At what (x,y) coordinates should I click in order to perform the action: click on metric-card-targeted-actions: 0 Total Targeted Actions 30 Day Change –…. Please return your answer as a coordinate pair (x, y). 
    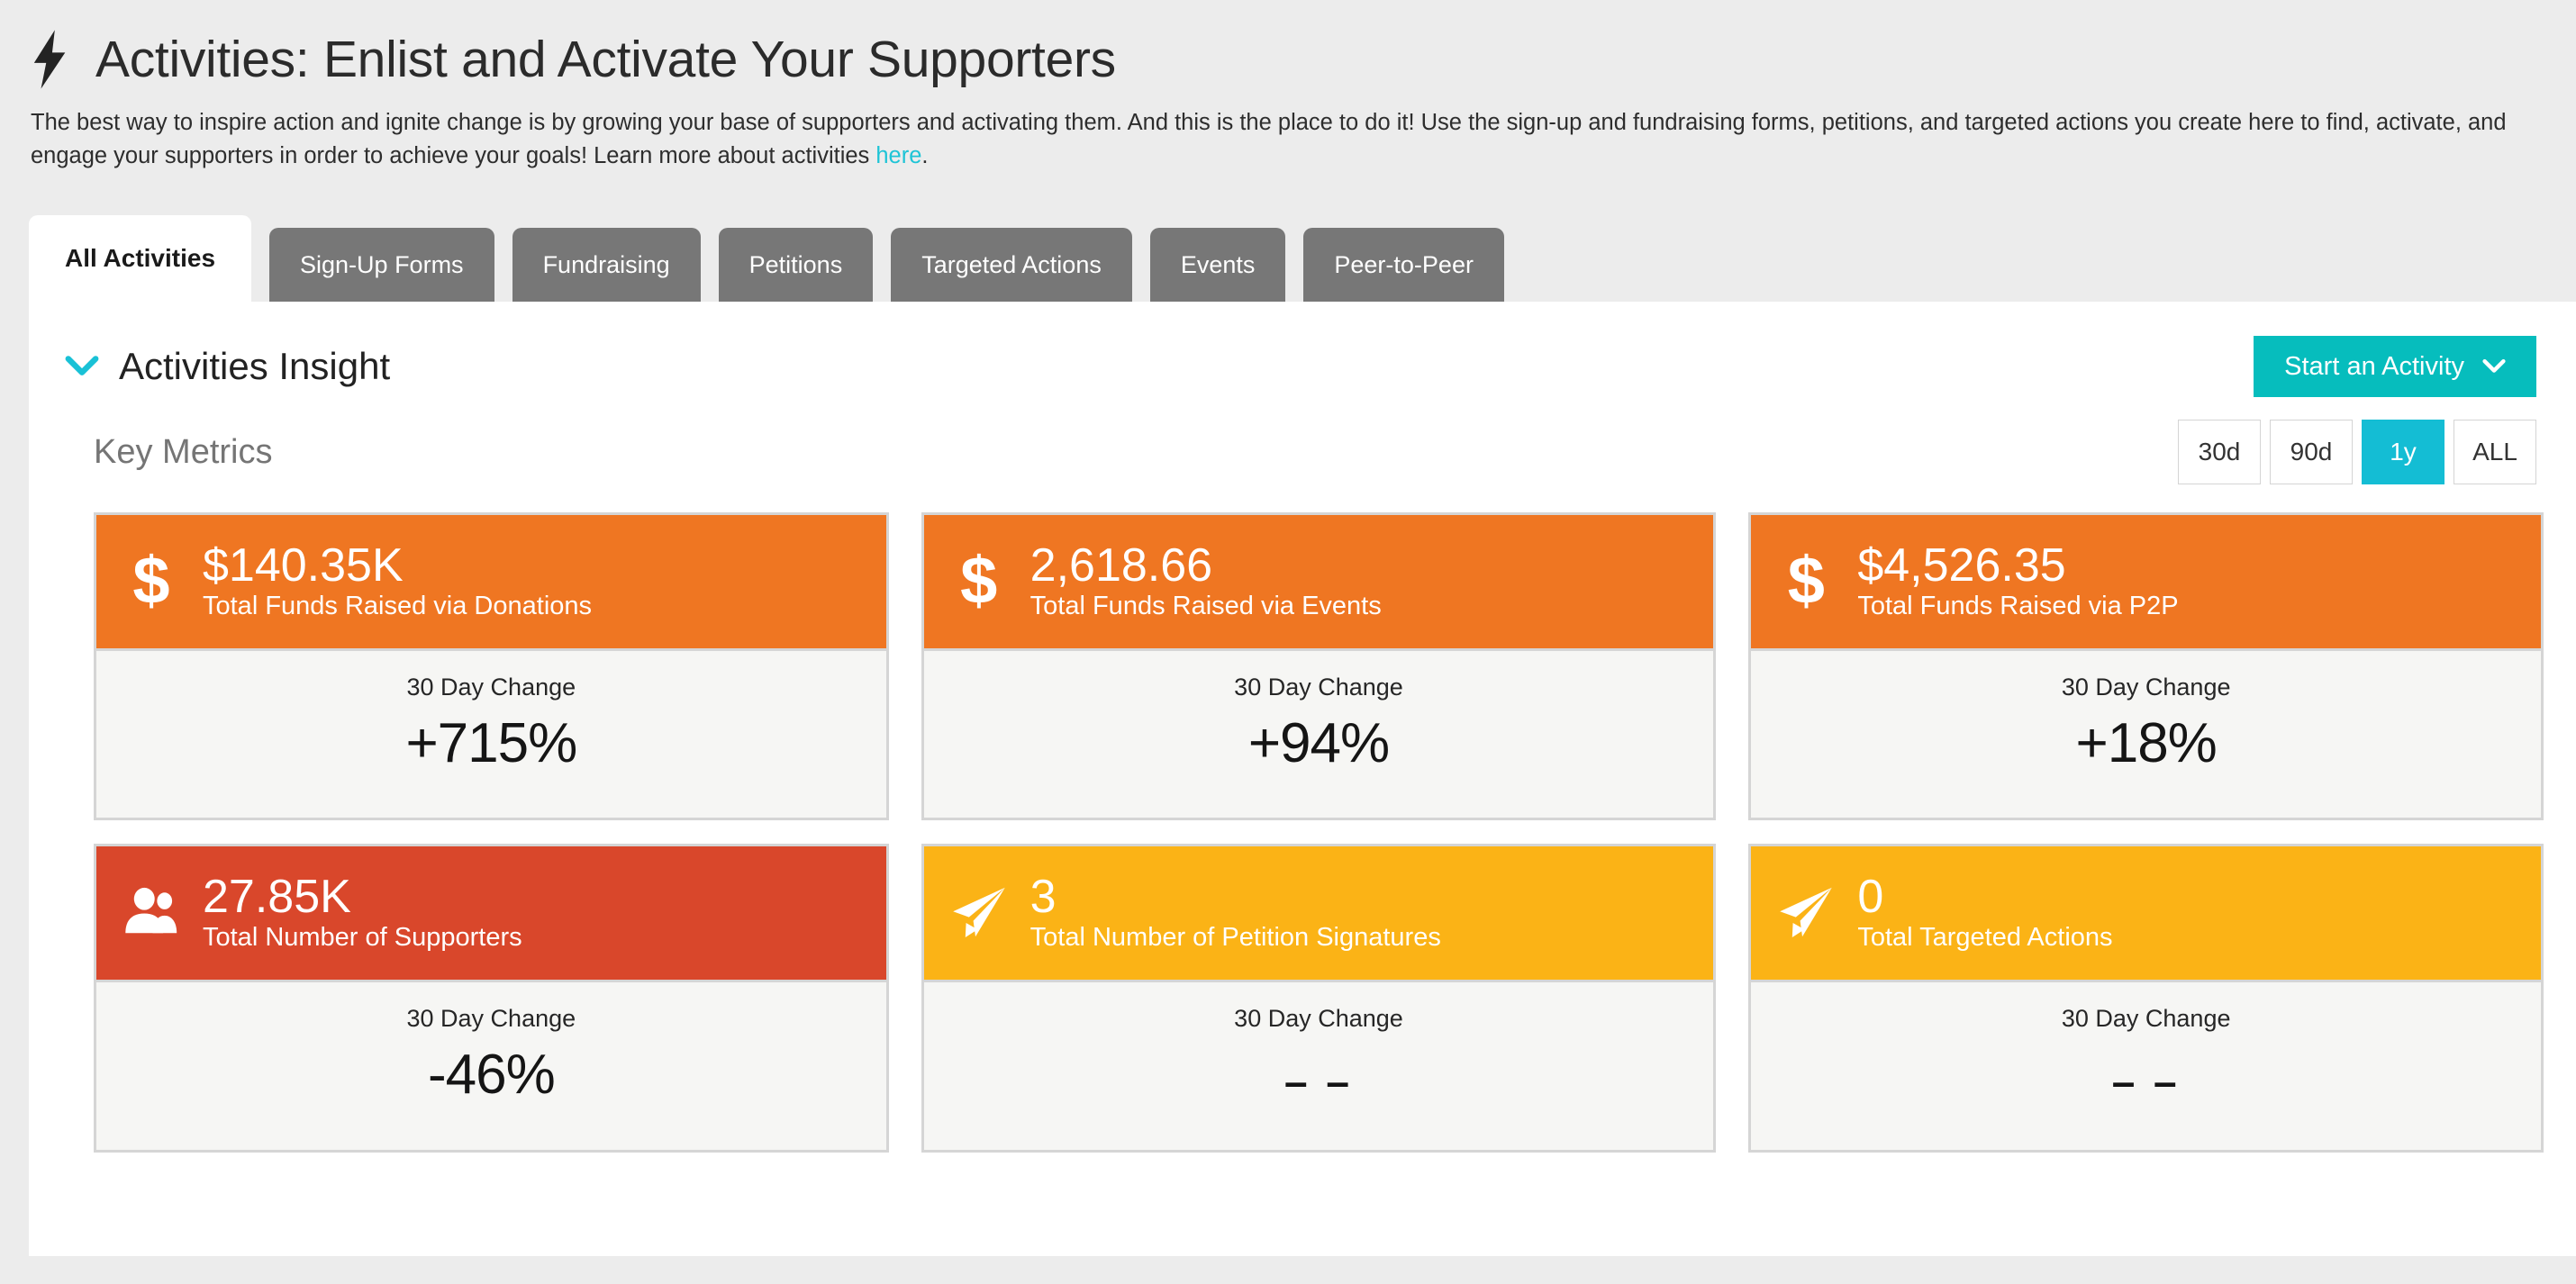
    Looking at the image, I should click on (2146, 998).